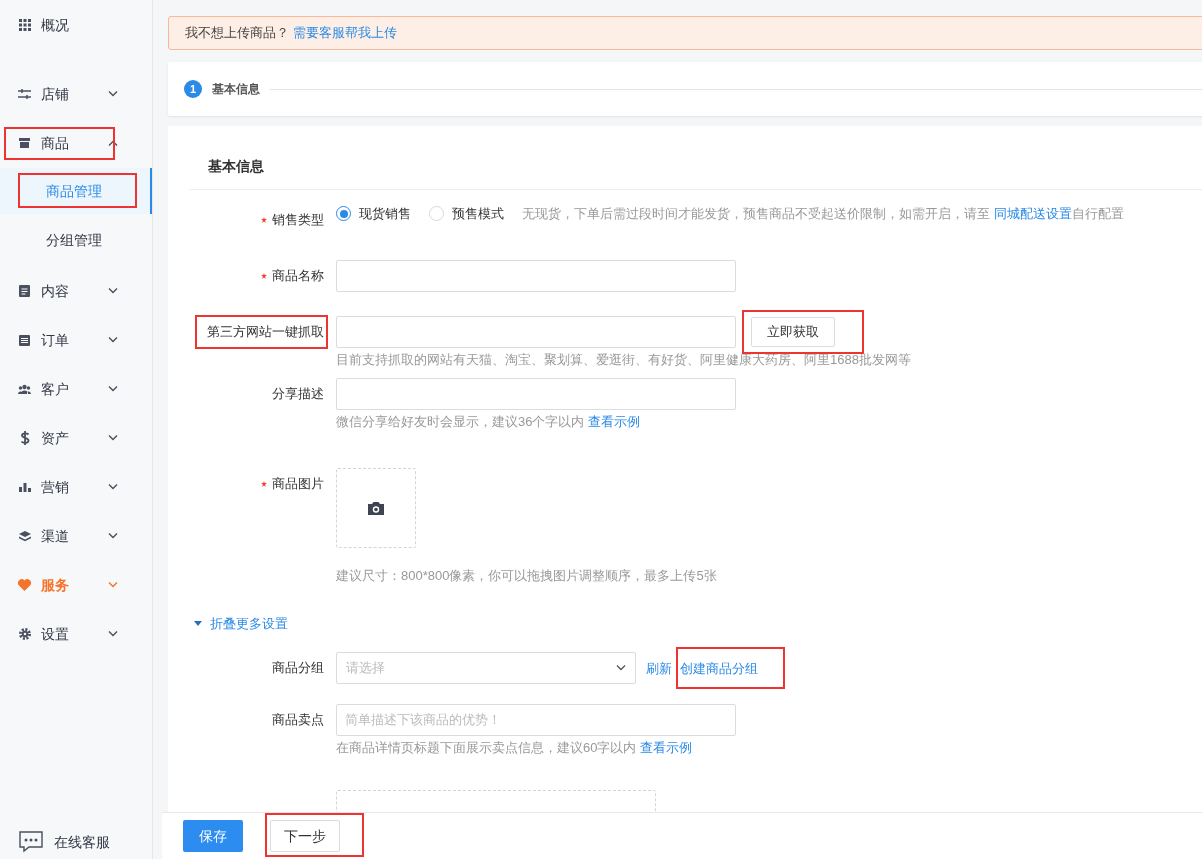 The image size is (1202, 859). What do you see at coordinates (298, 667) in the screenshot?
I see `field-label: 商品分组` at bounding box center [298, 667].